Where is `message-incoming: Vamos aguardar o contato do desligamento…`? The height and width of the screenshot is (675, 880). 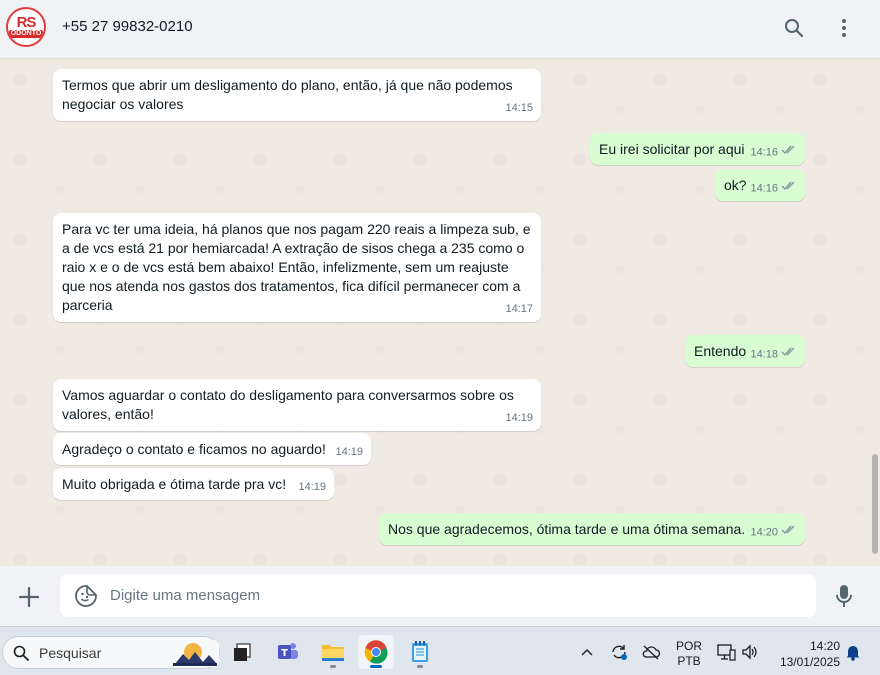 message-incoming: Vamos aguardar o contato do desligamento… is located at coordinates (297, 405).